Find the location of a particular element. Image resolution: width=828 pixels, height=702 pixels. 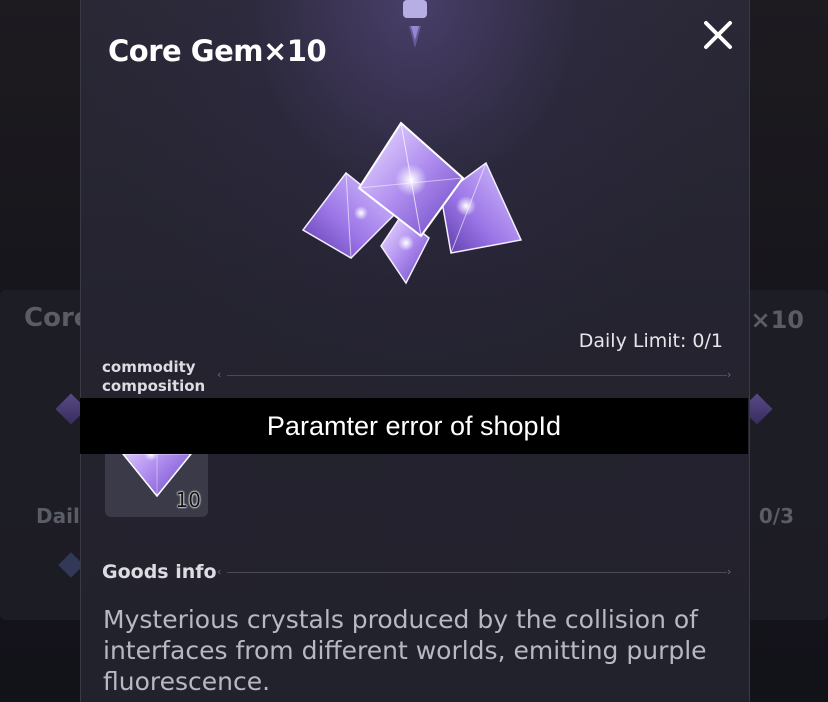

error-toast: Paramter error of shopId is located at coordinates (414, 426).